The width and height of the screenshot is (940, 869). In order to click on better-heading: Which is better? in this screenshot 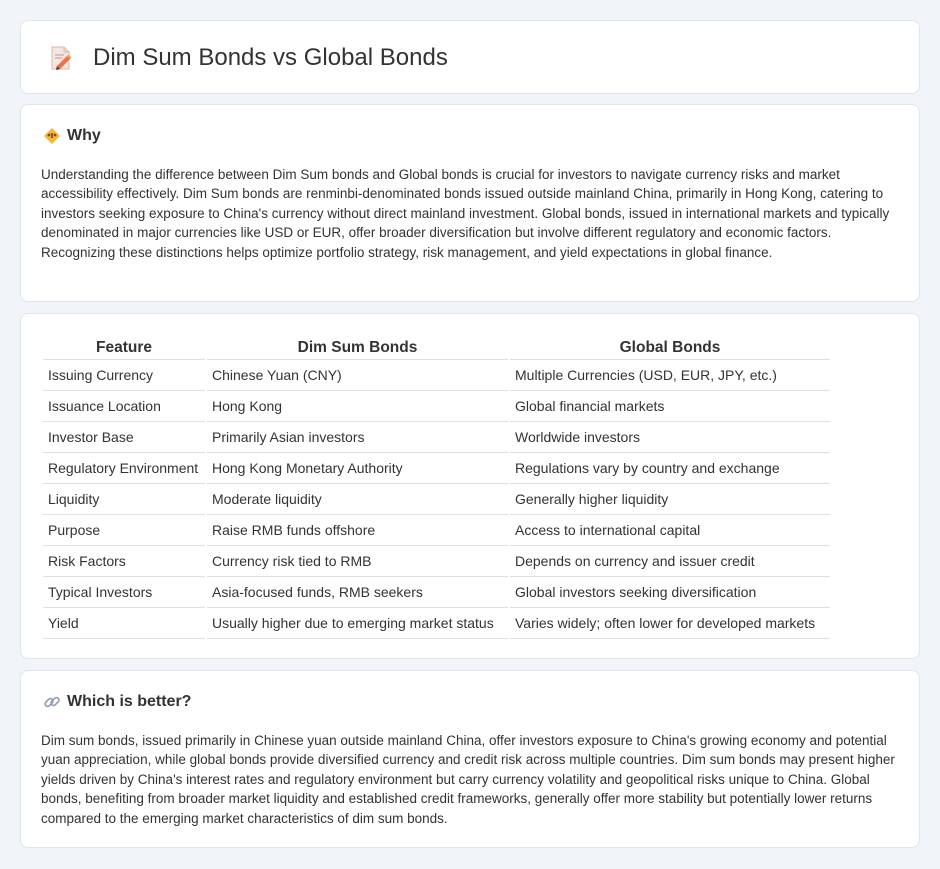, I will do `click(117, 702)`.